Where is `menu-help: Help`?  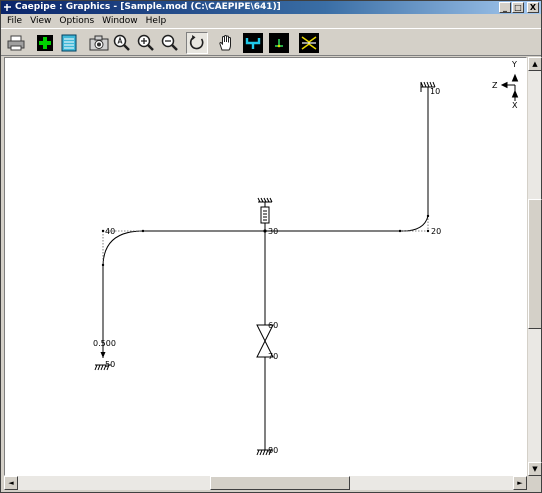 menu-help: Help is located at coordinates (156, 21).